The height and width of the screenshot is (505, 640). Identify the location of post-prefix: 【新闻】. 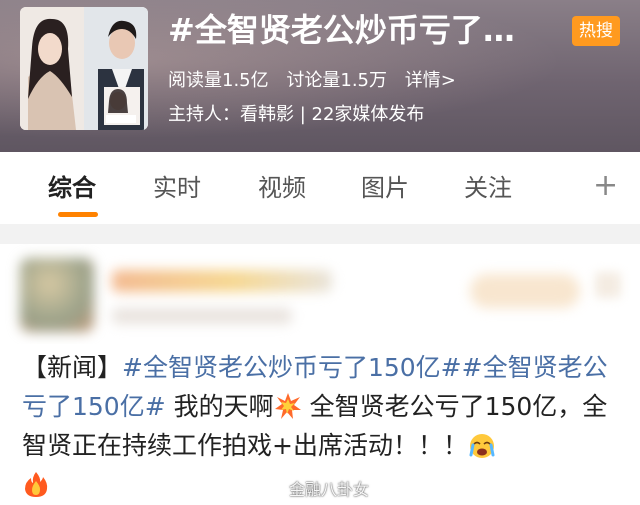
(72, 367).